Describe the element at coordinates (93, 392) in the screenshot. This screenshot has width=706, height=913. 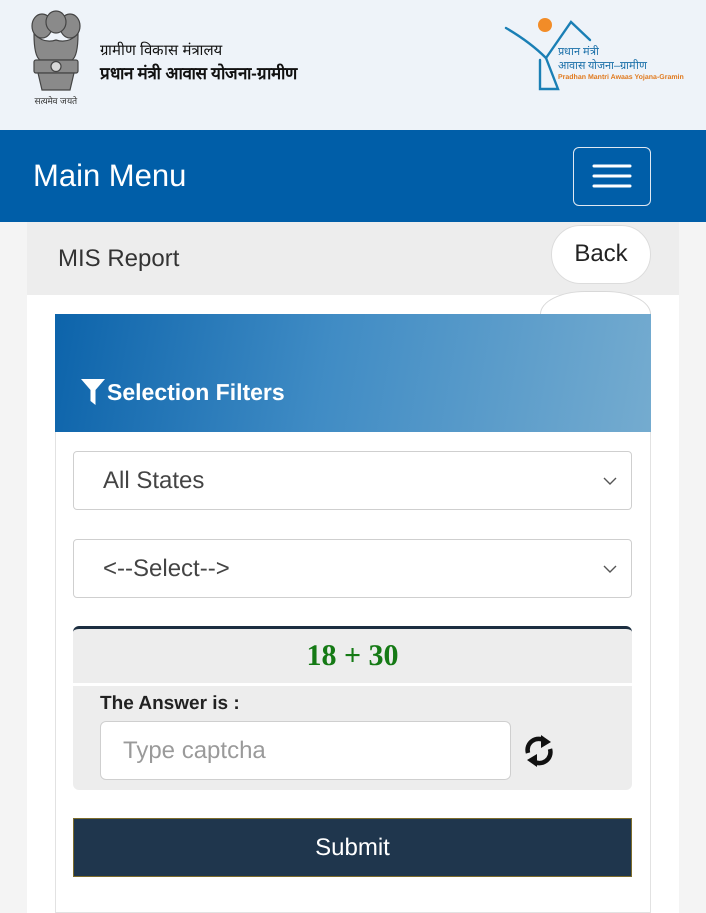
I see `filter-icon` at that location.